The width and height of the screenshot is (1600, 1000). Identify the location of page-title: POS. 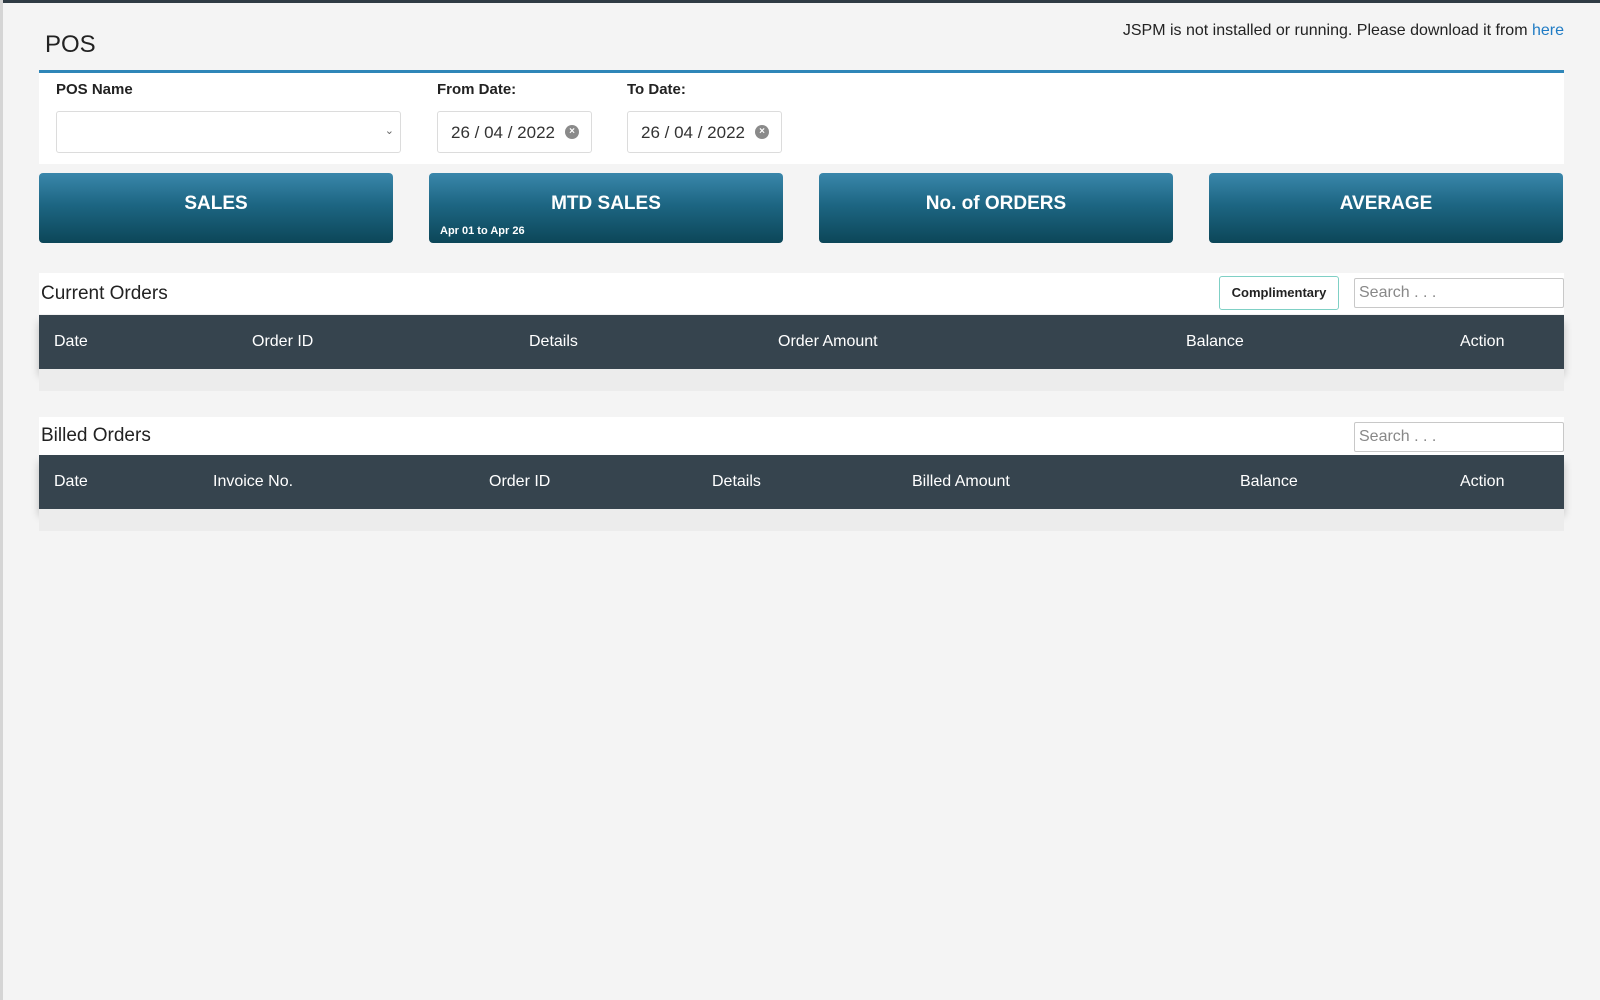
(70, 44).